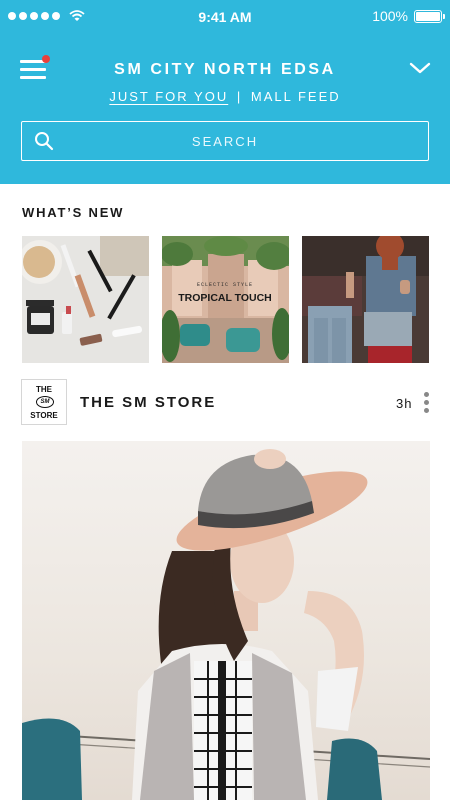 The image size is (450, 800). Describe the element at coordinates (225, 285) in the screenshot. I see `thumb-caption-small: ECLECTIC STYLE` at that location.